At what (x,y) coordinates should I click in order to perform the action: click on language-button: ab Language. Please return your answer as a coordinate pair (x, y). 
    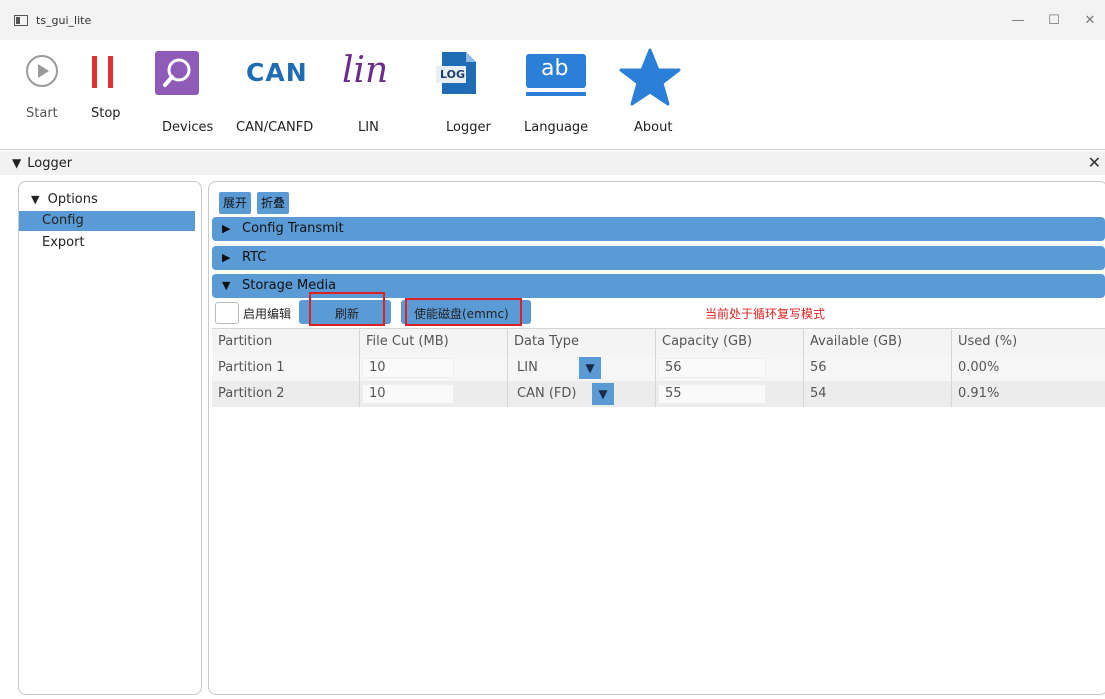
    Looking at the image, I should click on (557, 95).